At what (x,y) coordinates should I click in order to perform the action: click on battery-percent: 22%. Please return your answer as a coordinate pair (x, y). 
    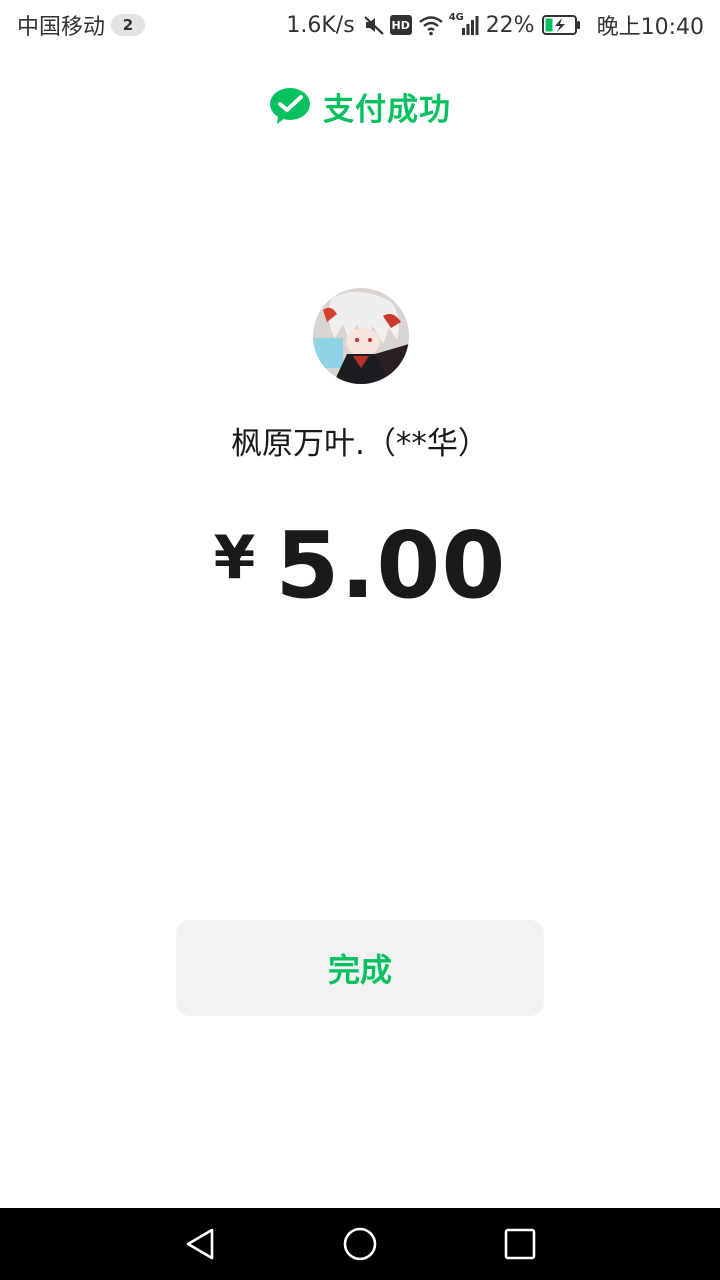
    Looking at the image, I should click on (510, 25).